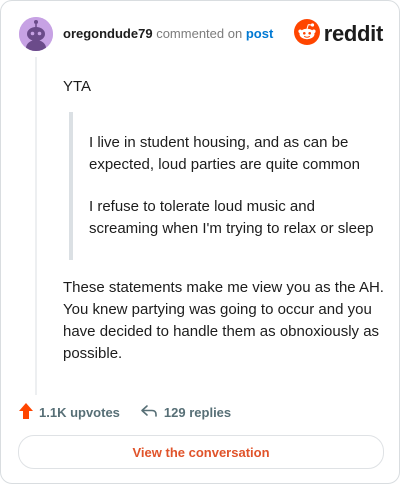 The image size is (400, 484). I want to click on comment-verdict: YTA, so click(77, 86).